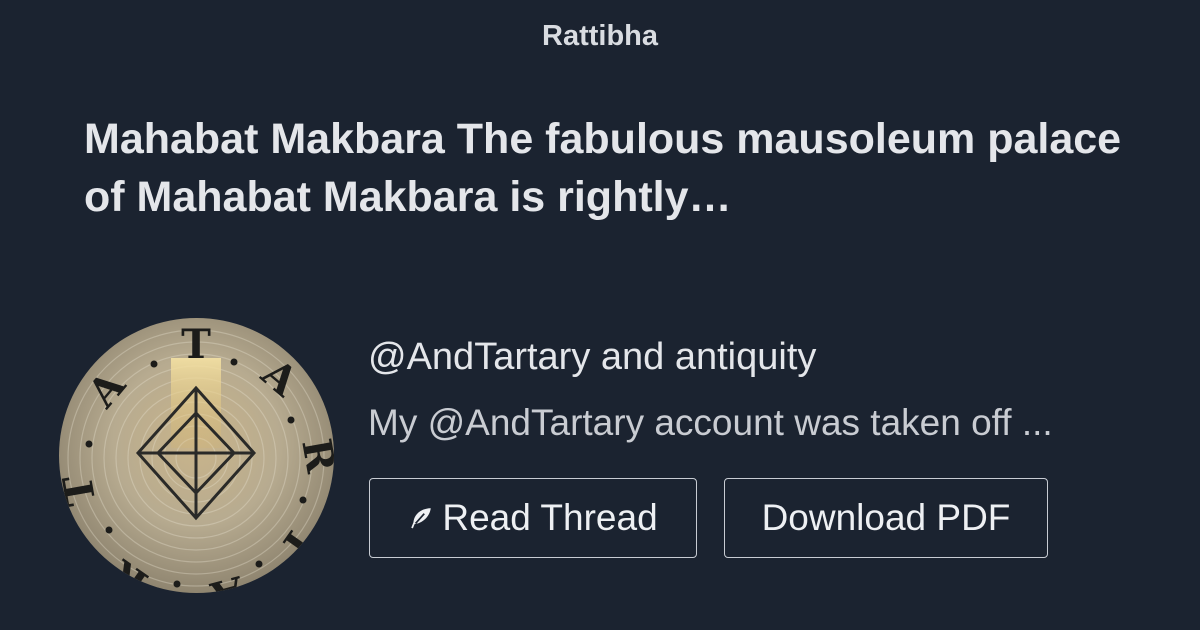 This screenshot has height=630, width=1200. Describe the element at coordinates (421, 518) in the screenshot. I see `feather-icon` at that location.